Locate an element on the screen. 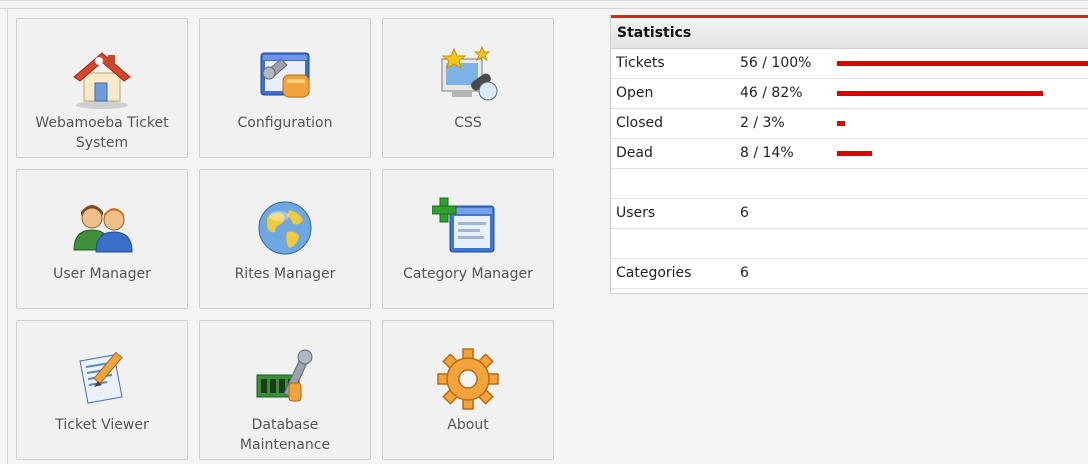 This screenshot has width=1088, height=464. stat-name: Categories is located at coordinates (654, 273).